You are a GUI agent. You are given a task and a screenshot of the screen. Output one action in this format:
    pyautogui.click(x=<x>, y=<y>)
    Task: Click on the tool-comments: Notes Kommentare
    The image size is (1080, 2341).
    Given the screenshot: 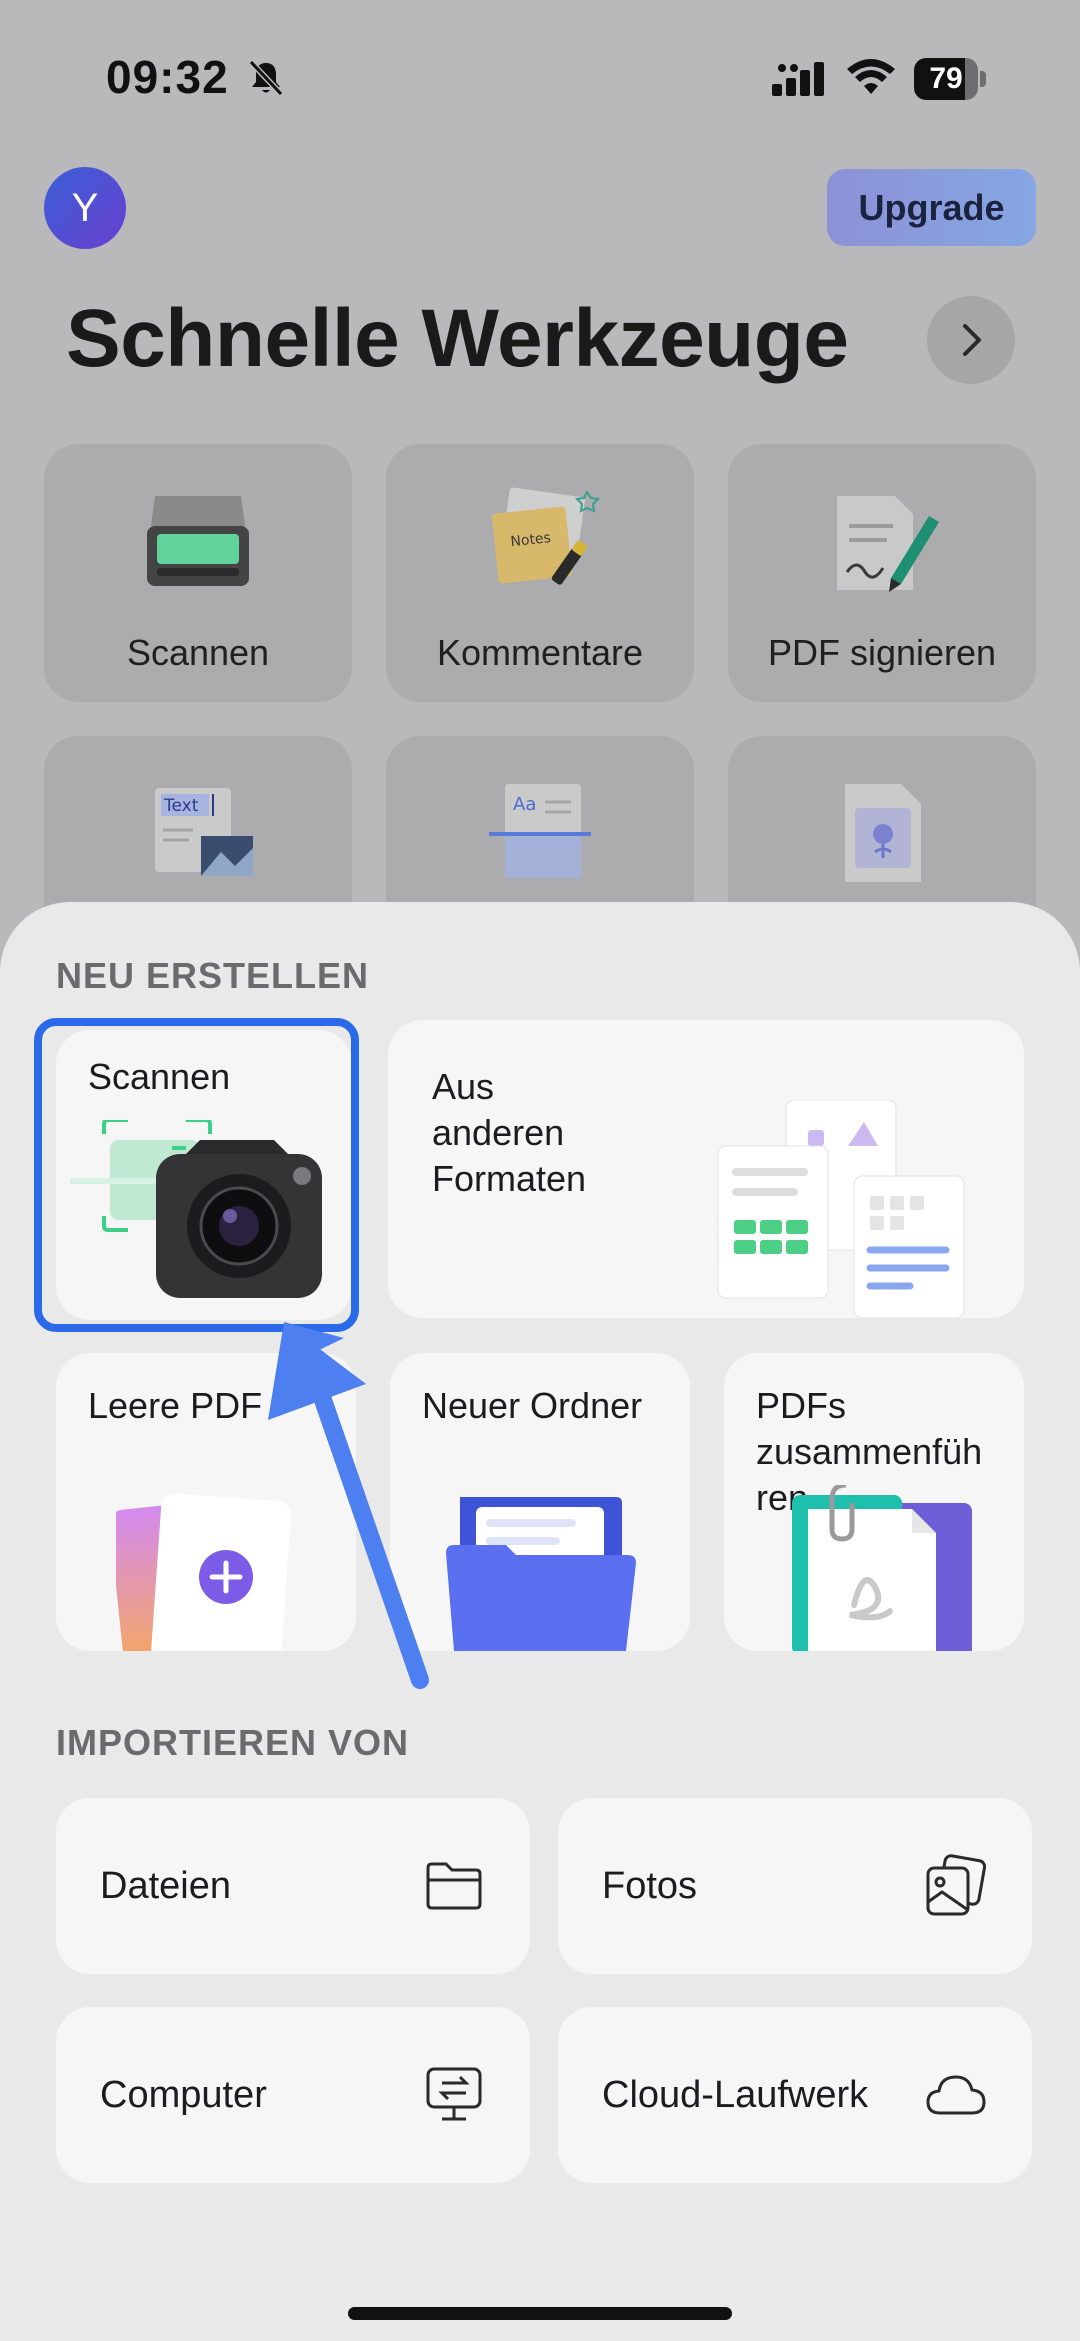 What is the action you would take?
    pyautogui.click(x=540, y=573)
    